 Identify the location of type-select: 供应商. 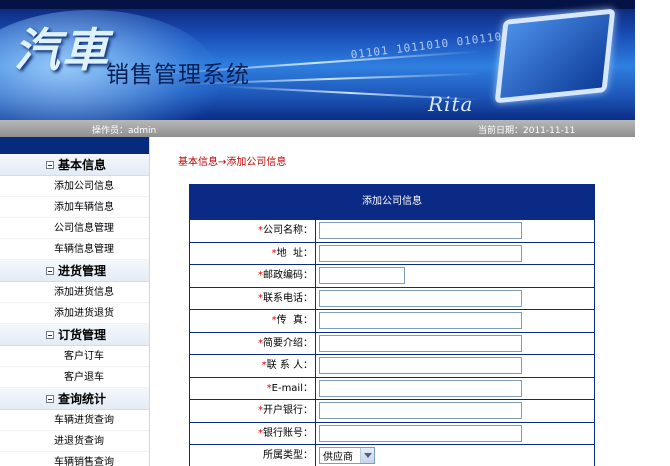
(347, 455).